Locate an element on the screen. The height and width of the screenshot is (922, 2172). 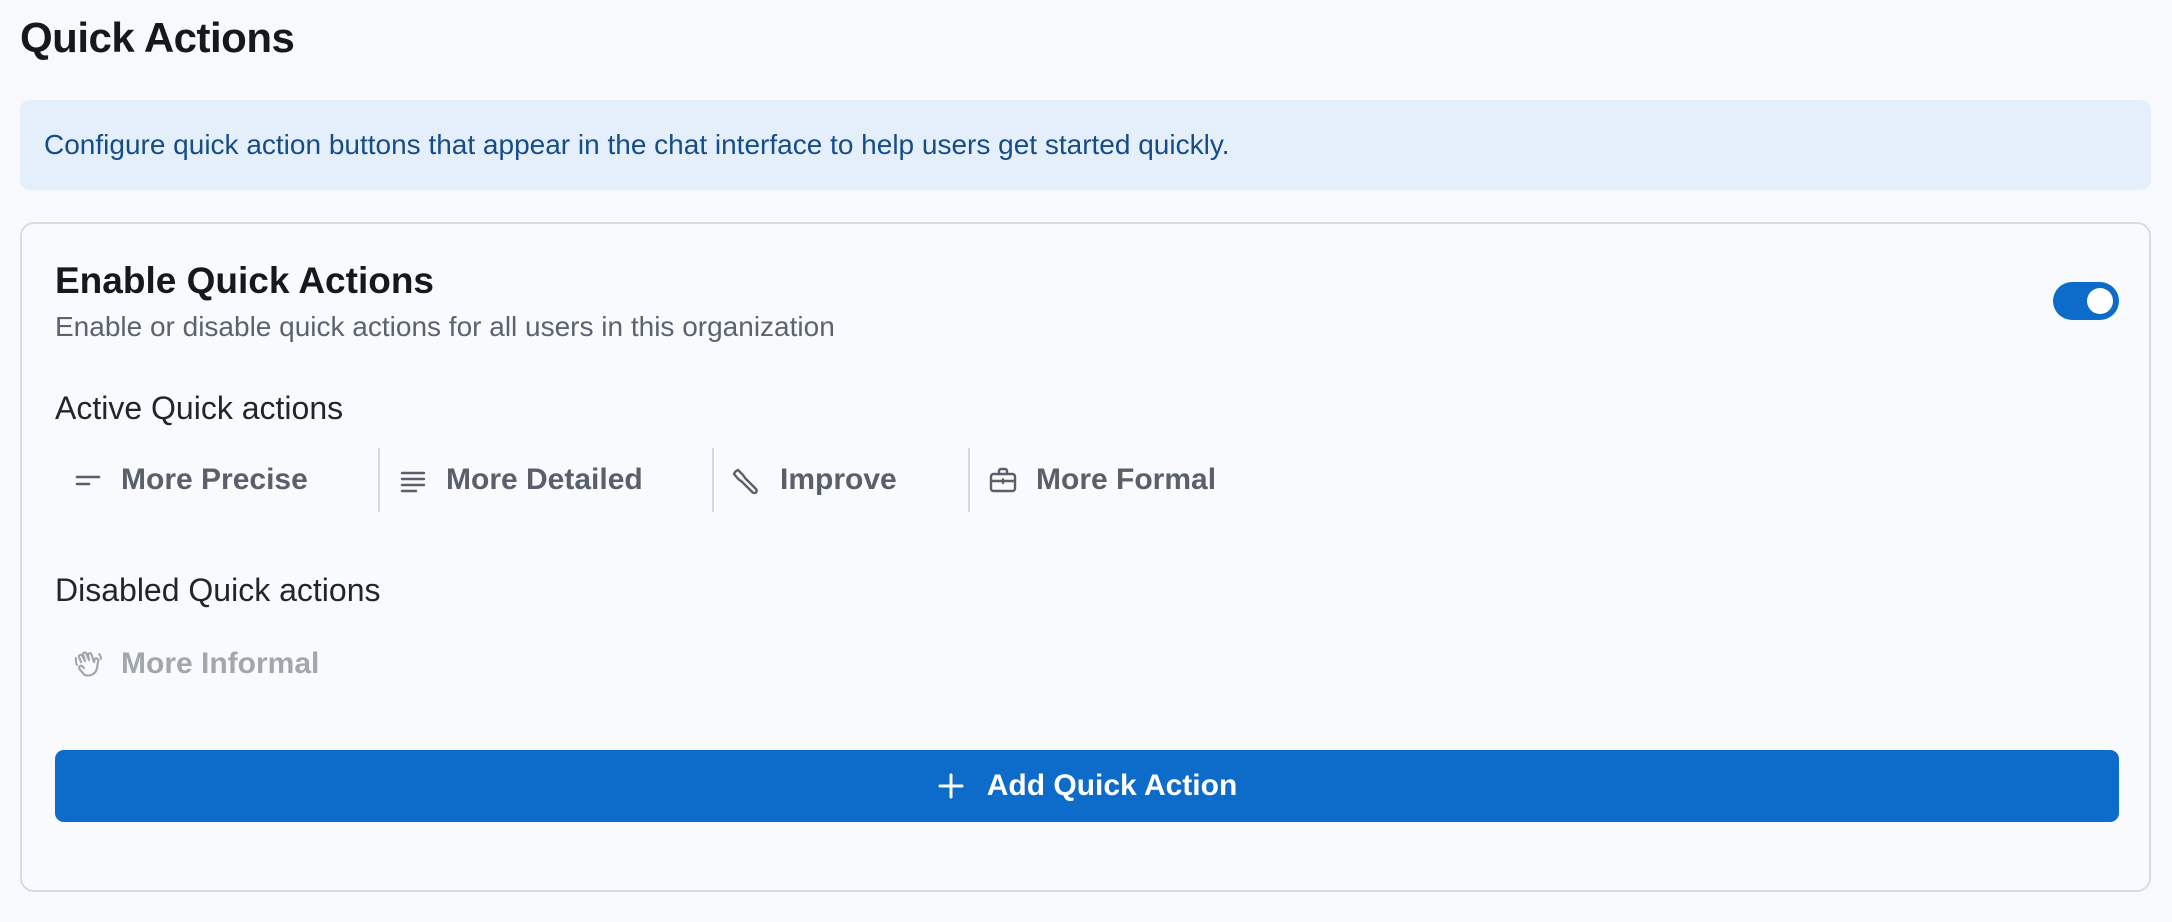
card-title: Enable Quick Actions is located at coordinates (244, 280).